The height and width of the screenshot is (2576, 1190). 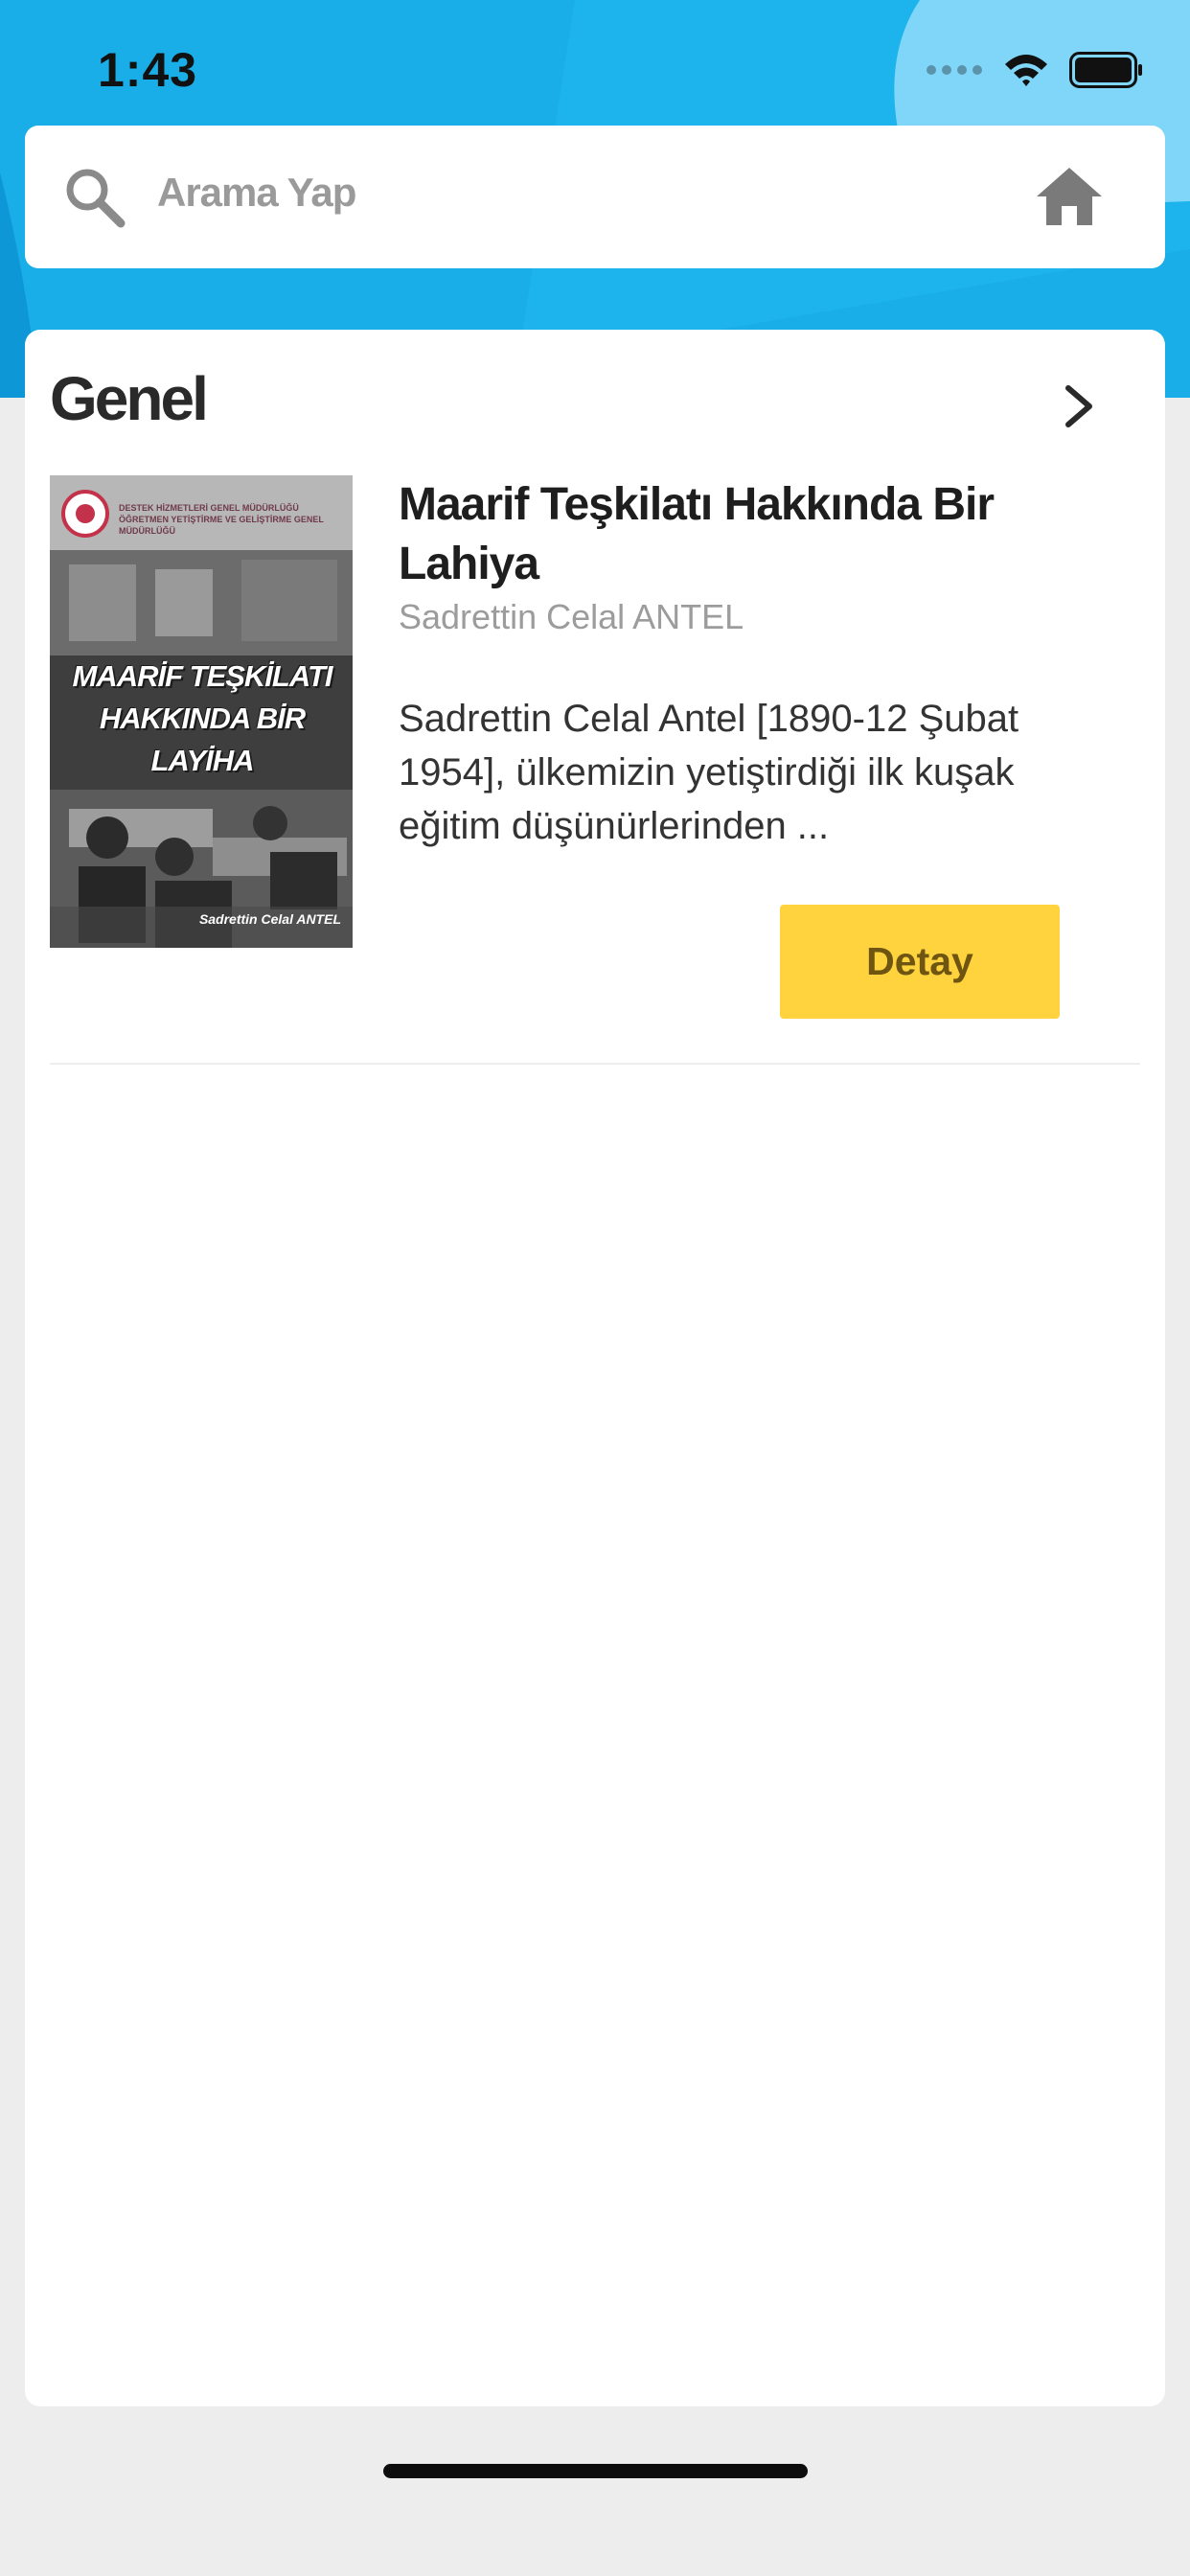 What do you see at coordinates (85, 514) in the screenshot?
I see `ministry-seal-icon` at bounding box center [85, 514].